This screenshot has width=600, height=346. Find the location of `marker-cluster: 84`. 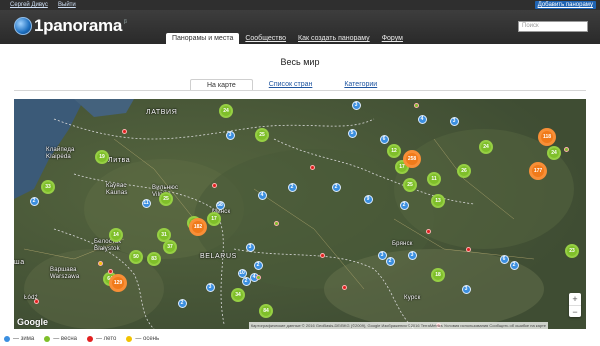

marker-cluster: 84 is located at coordinates (266, 311).